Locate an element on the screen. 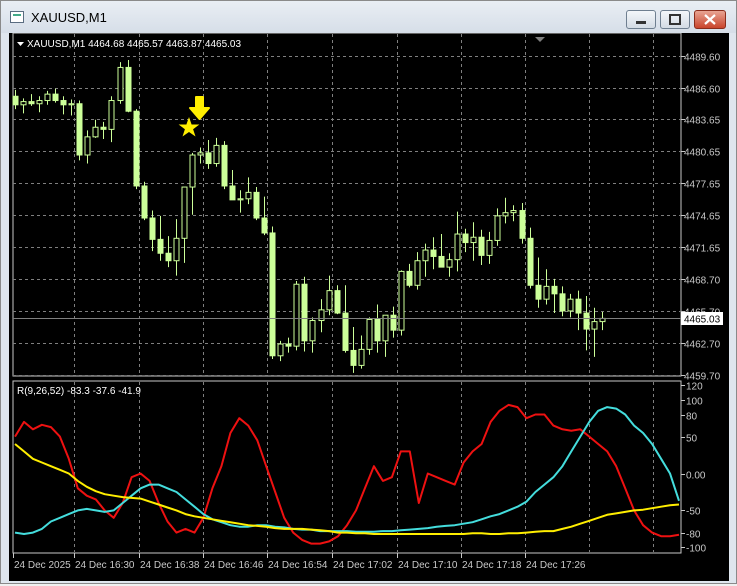 The height and width of the screenshot is (586, 737). minimize-button is located at coordinates (641, 19).